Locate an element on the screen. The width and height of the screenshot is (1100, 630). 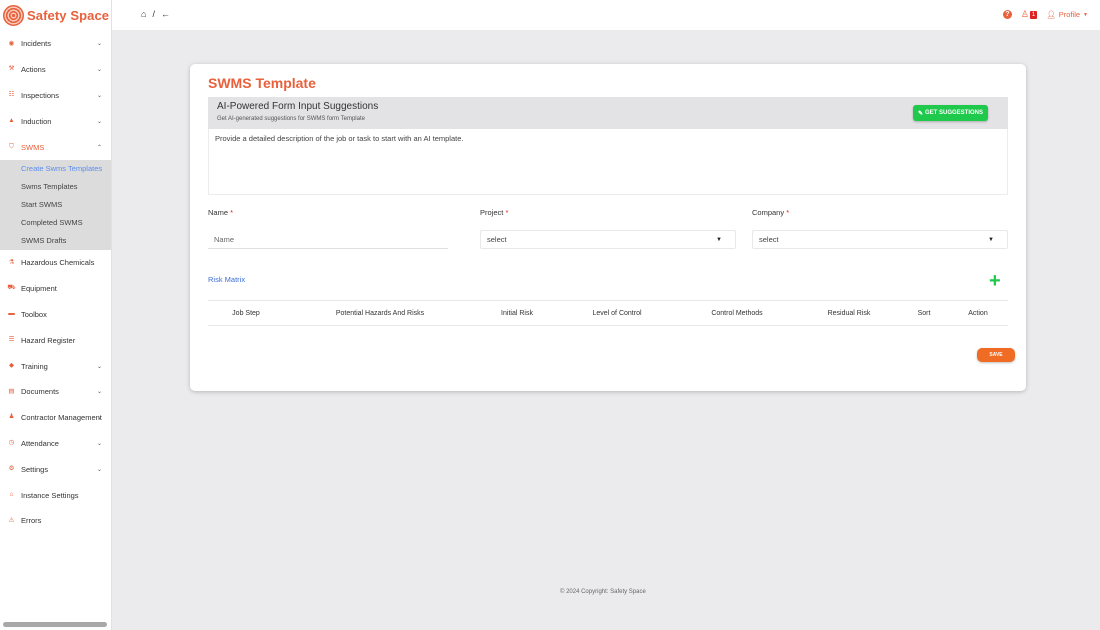
sidebar-item-label: Induction is located at coordinates (36, 121).